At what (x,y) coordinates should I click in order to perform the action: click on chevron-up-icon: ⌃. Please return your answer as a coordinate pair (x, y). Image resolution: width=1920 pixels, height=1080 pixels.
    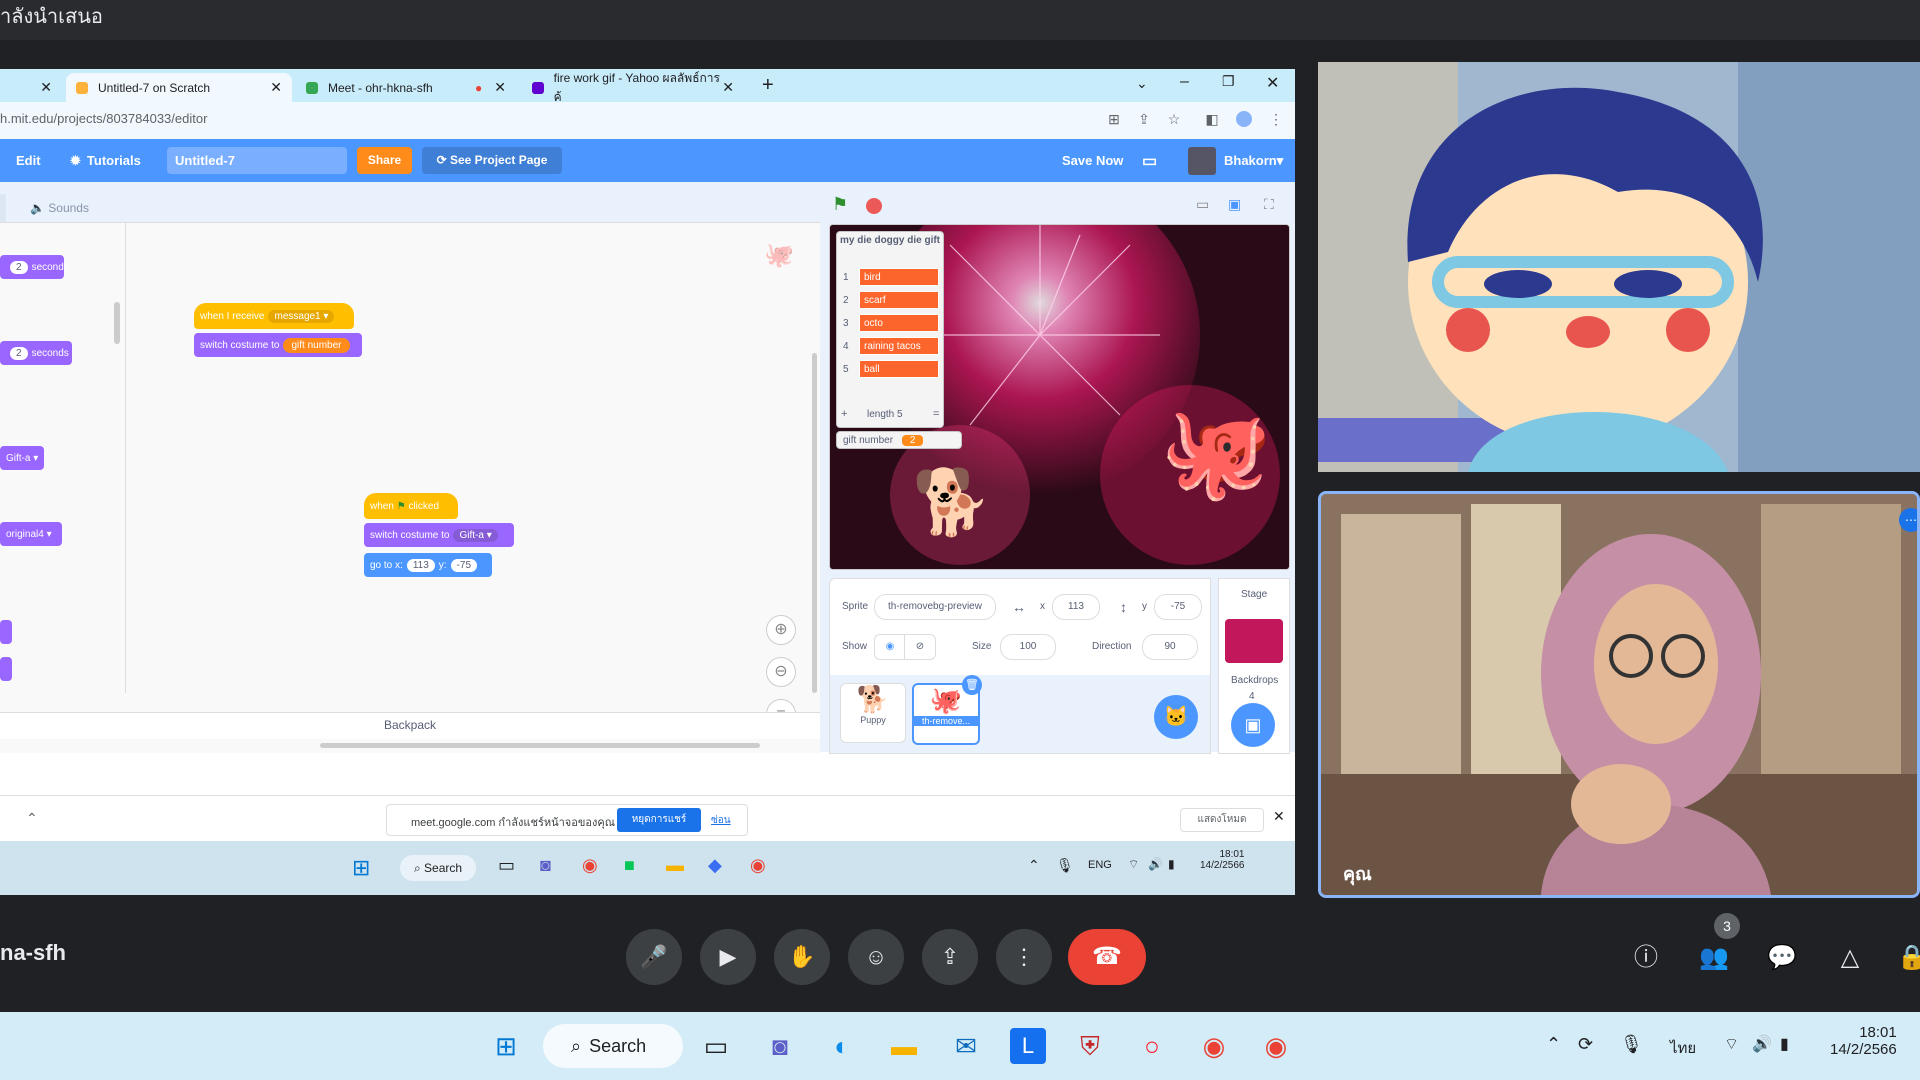
    Looking at the image, I should click on (32, 818).